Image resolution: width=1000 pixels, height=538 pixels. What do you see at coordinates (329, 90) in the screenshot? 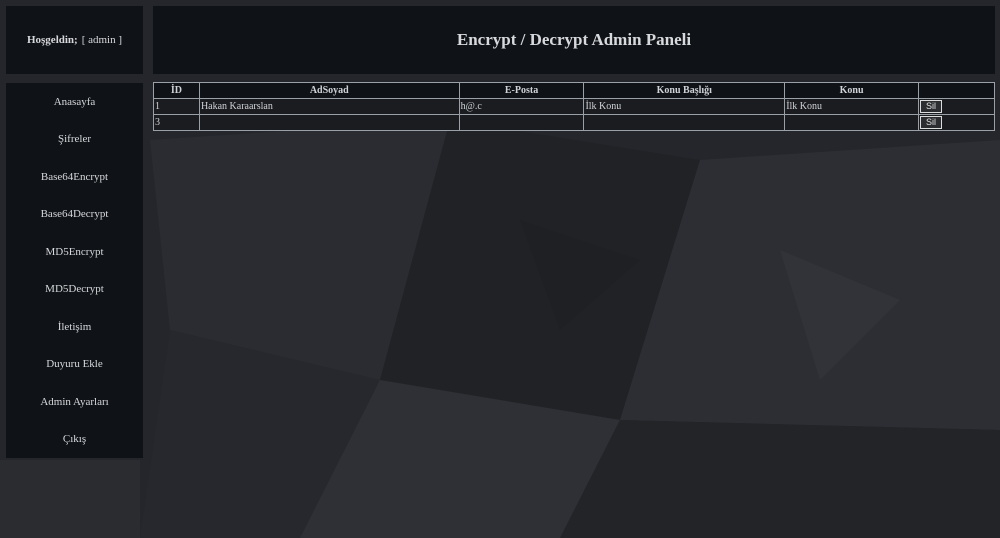
I see `column-header-adsoyad: AdSoyad` at bounding box center [329, 90].